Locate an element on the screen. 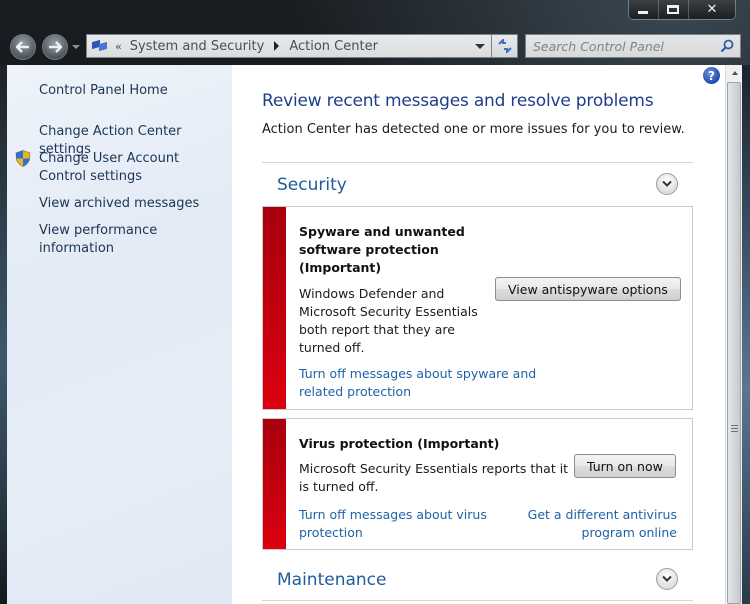  vertical-scrollbar is located at coordinates (733, 334).